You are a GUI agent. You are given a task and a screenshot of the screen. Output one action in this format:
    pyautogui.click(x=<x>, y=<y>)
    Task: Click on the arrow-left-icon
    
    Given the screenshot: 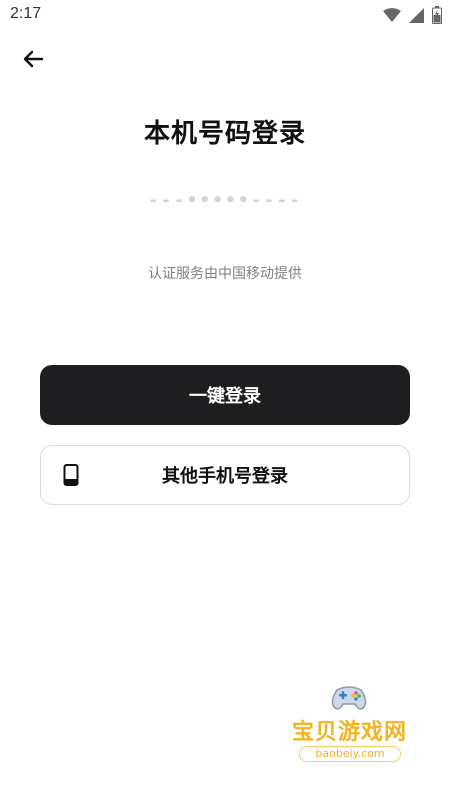 What is the action you would take?
    pyautogui.click(x=33, y=59)
    